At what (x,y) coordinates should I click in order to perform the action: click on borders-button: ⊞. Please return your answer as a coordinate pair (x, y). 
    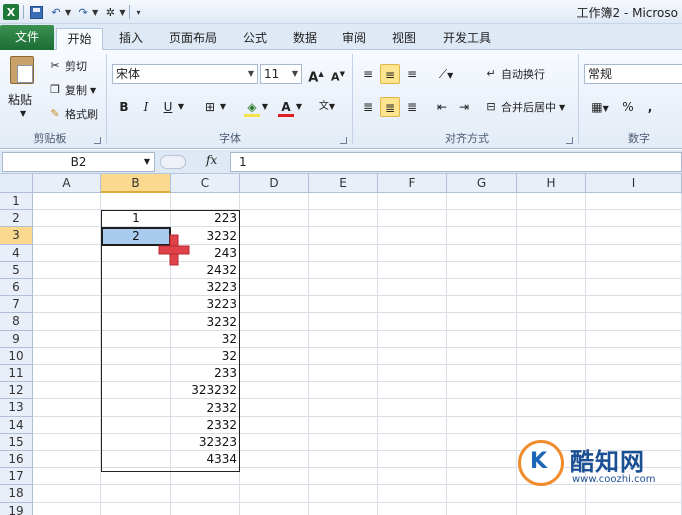
    Looking at the image, I should click on (210, 107).